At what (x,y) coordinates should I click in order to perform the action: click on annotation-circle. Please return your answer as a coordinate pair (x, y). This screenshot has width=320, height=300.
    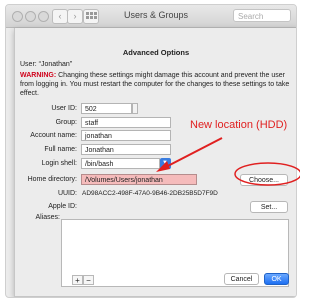
    Looking at the image, I should click on (267, 174).